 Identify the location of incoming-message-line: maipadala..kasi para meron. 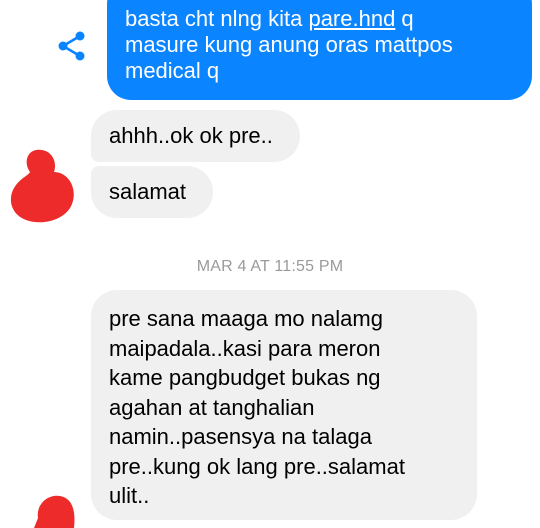
(245, 348).